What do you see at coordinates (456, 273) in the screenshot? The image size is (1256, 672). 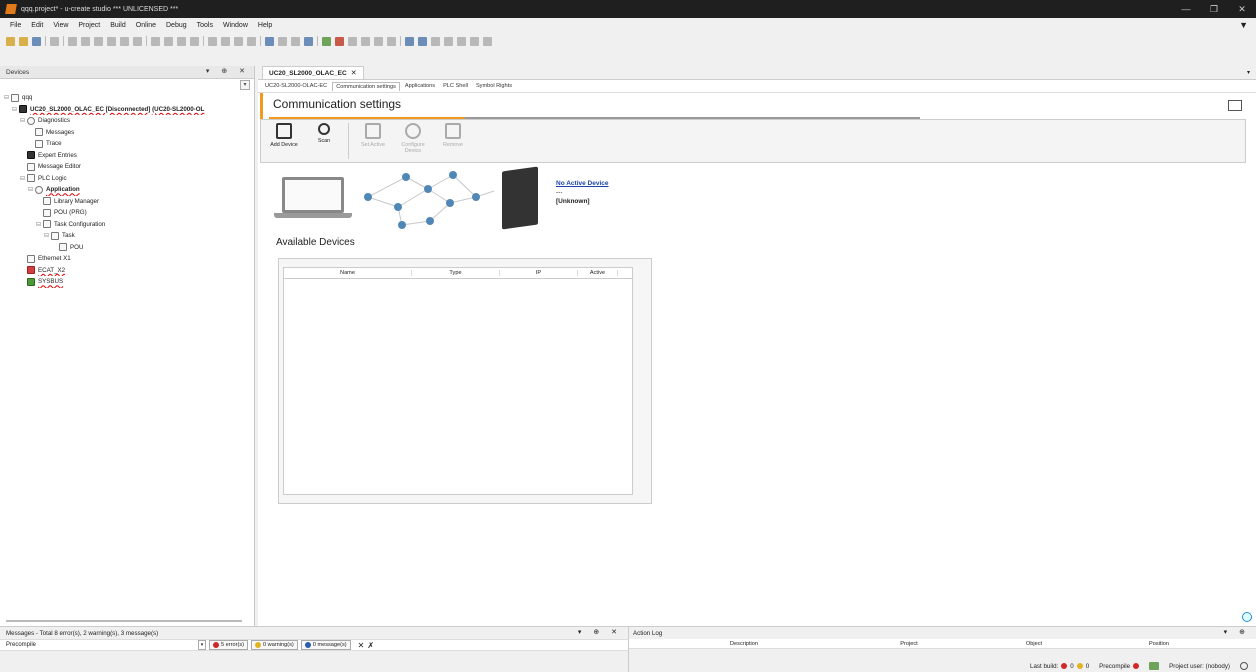 I see `col-type: Type` at bounding box center [456, 273].